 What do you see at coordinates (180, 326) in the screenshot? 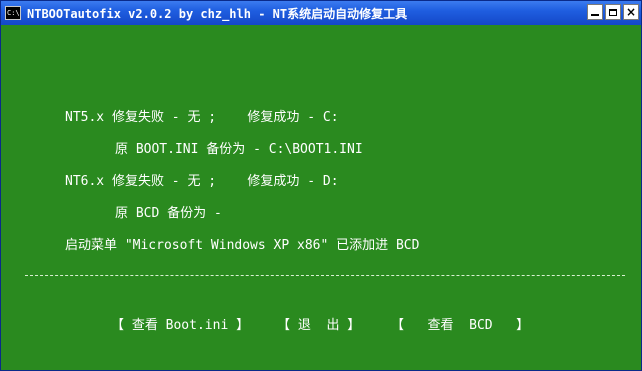
I see `view-boot-ini-button: 【 查看 Boot.ini 】` at bounding box center [180, 326].